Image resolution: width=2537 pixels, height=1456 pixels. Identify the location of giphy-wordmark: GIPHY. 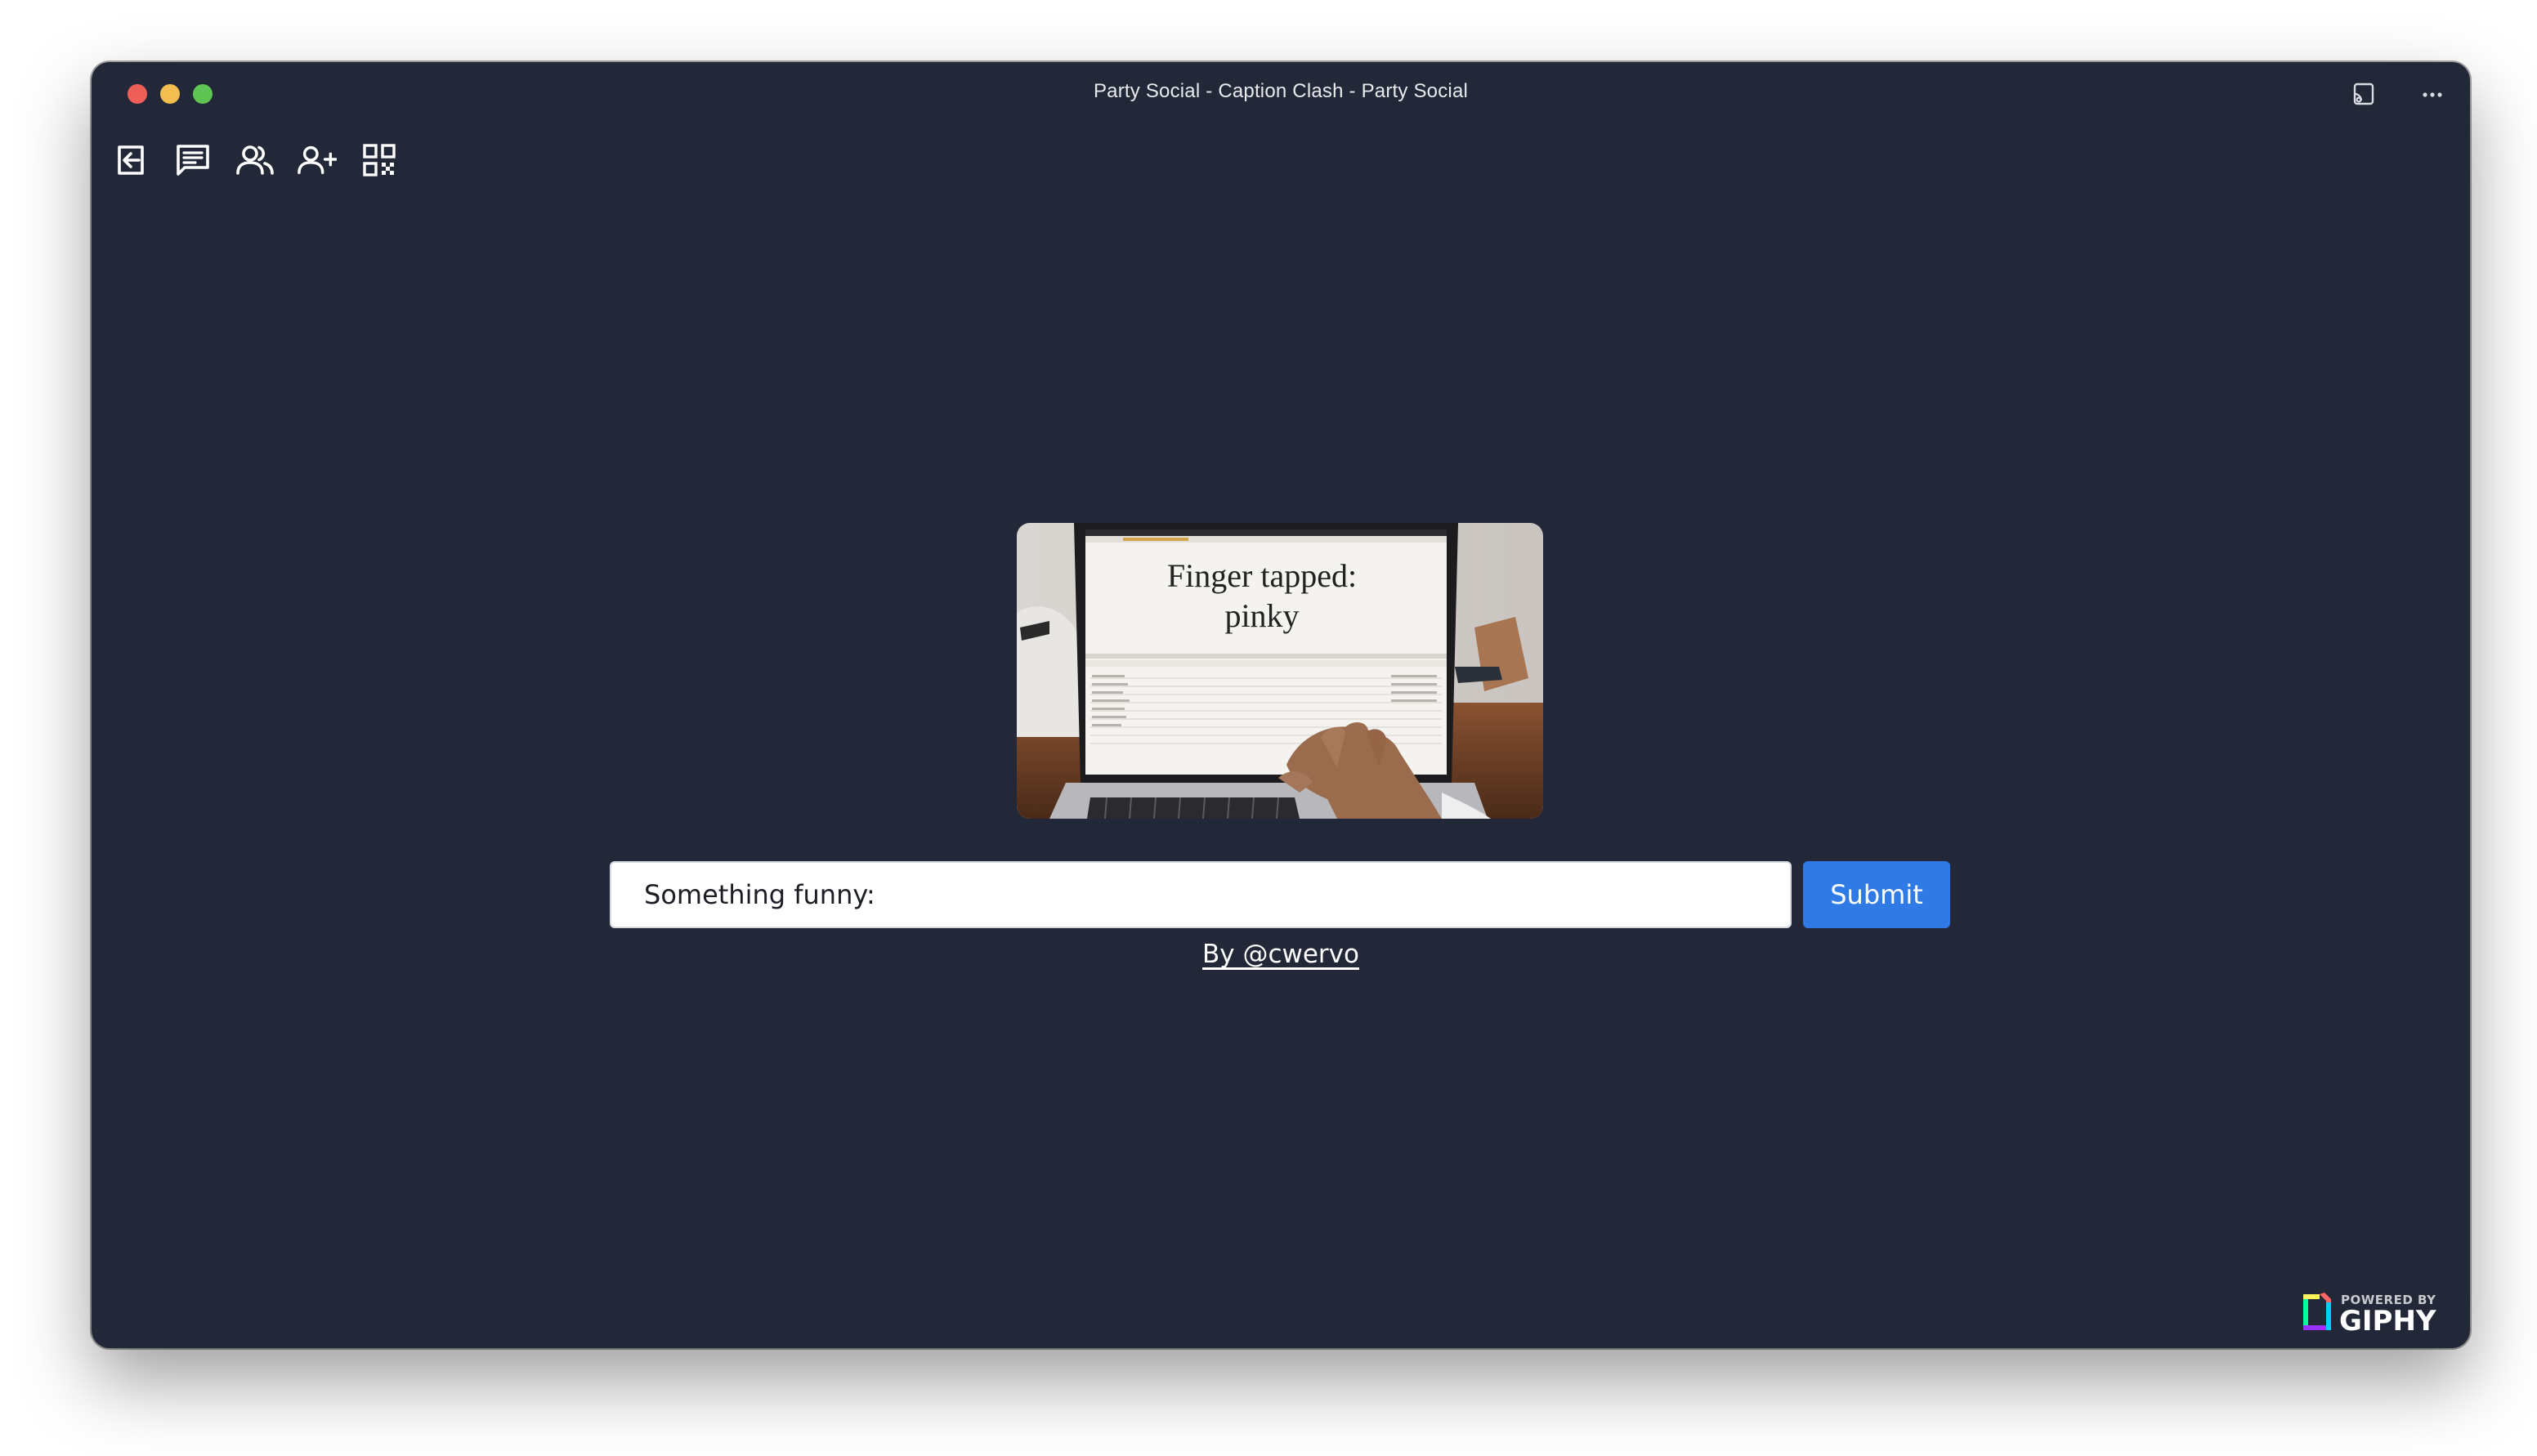
(2387, 1319).